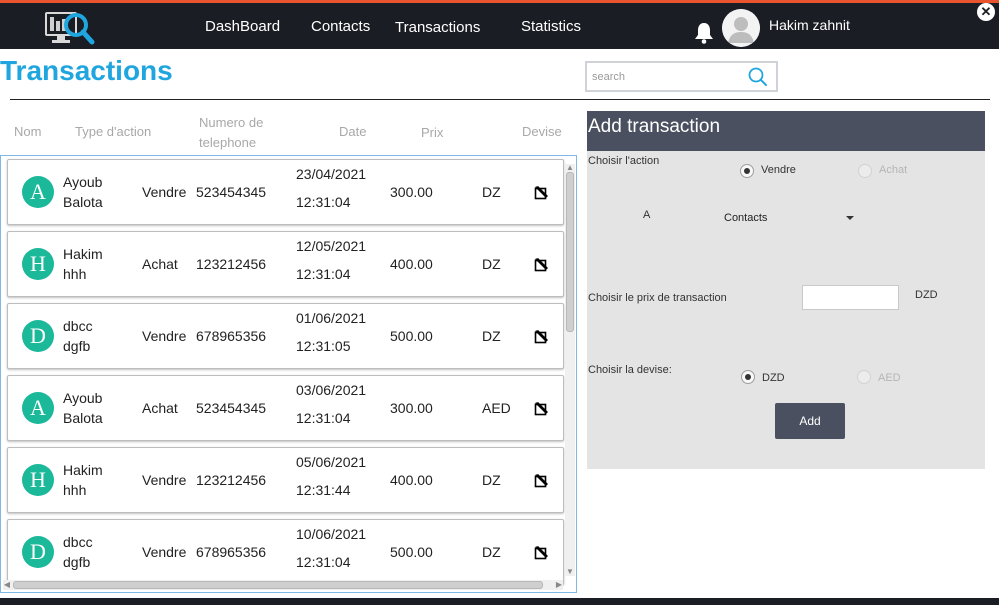  I want to click on chevron-down-icon, so click(850, 218).